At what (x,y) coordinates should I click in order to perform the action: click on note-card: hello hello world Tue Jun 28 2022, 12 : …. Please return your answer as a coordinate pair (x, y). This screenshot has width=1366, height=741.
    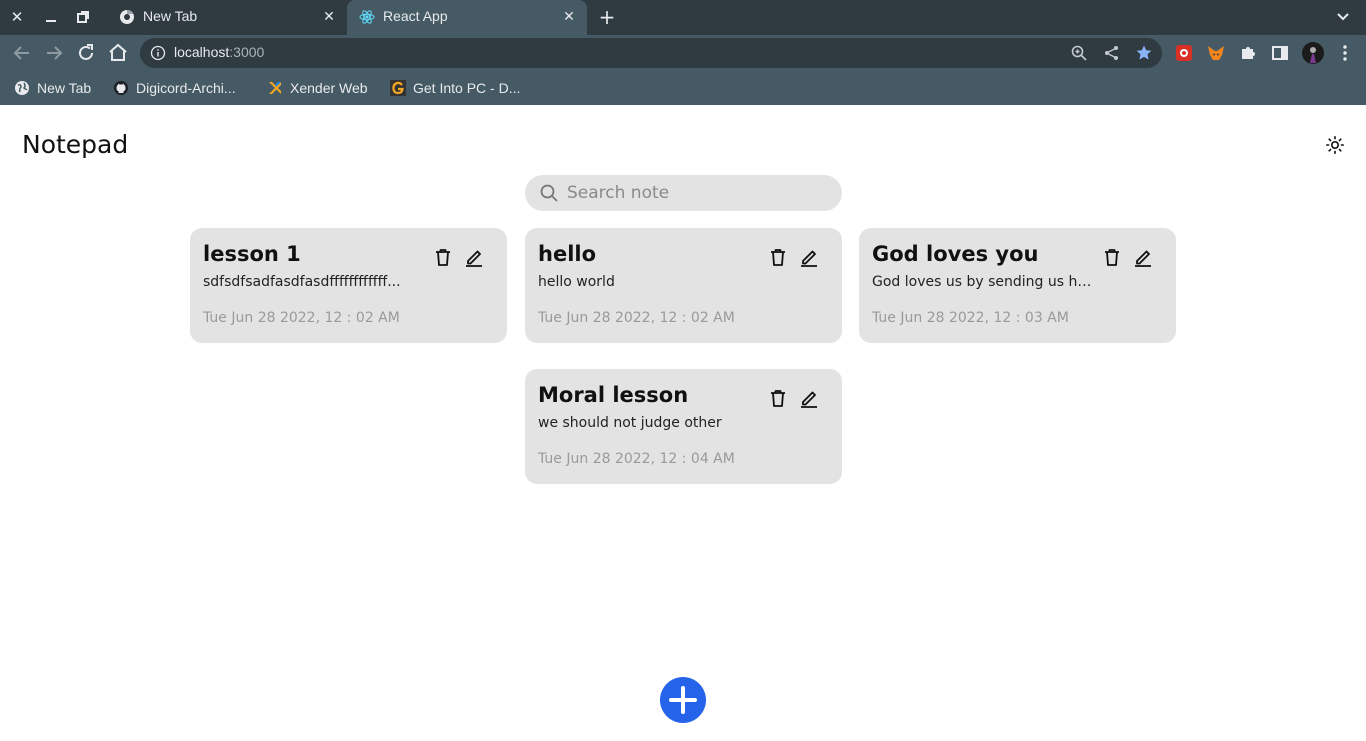
    Looking at the image, I should click on (683, 285).